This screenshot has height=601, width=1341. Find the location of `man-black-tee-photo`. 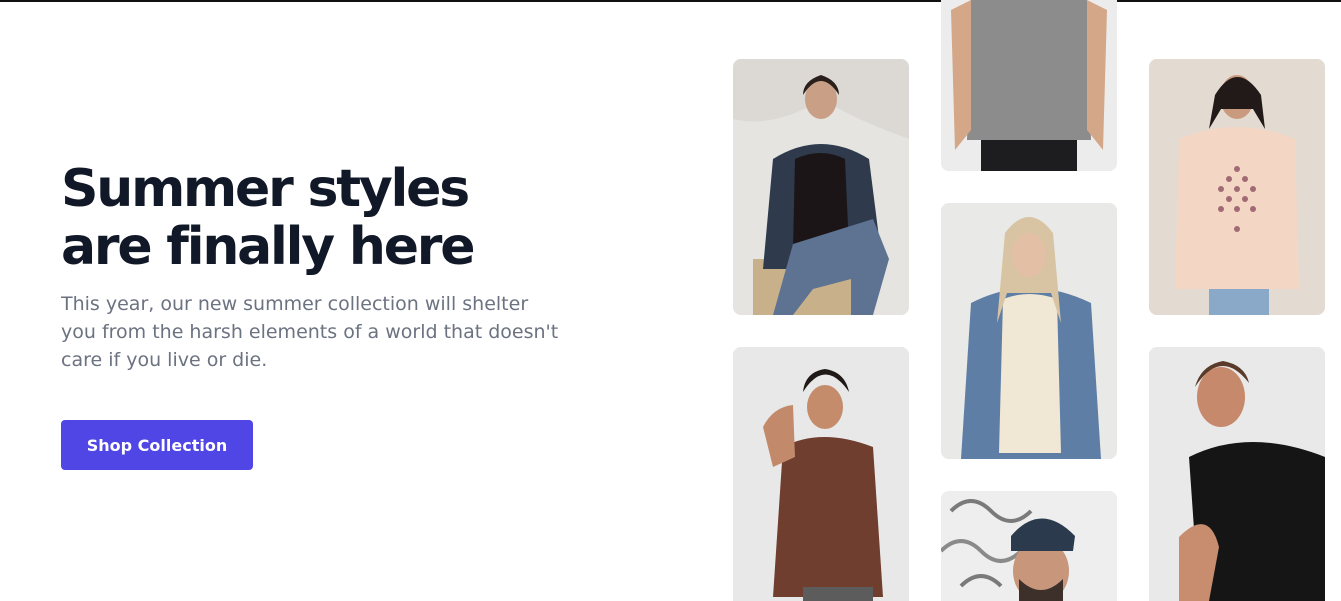

man-black-tee-photo is located at coordinates (1237, 474).